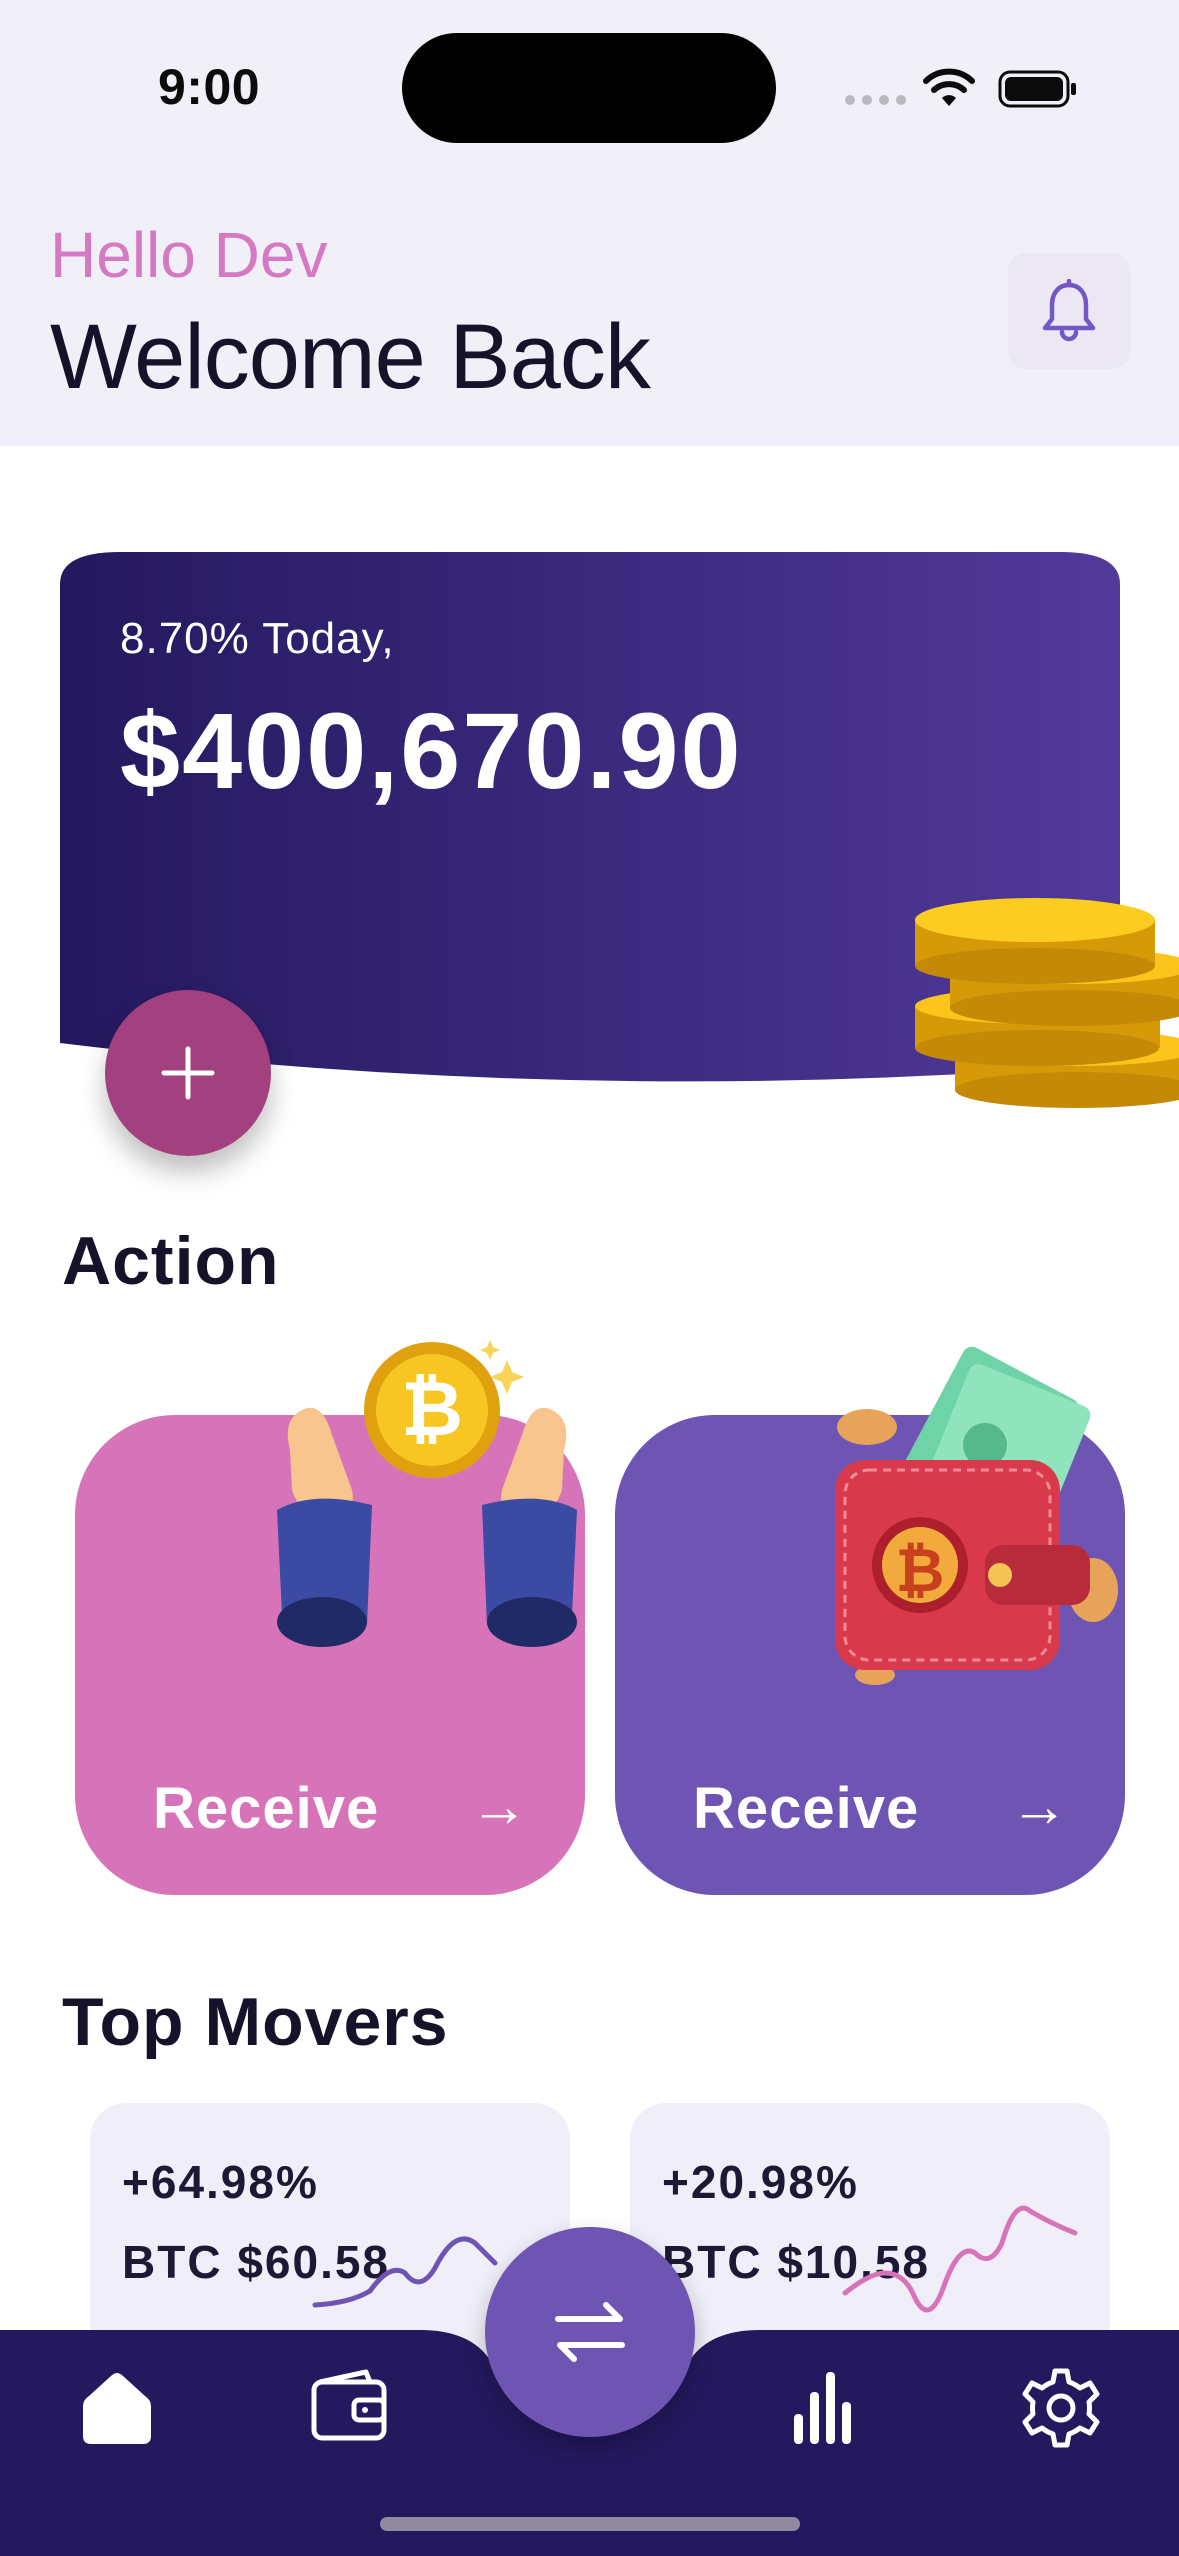 The image size is (1179, 2556). I want to click on top-movers-title: Top Movers, so click(255, 2022).